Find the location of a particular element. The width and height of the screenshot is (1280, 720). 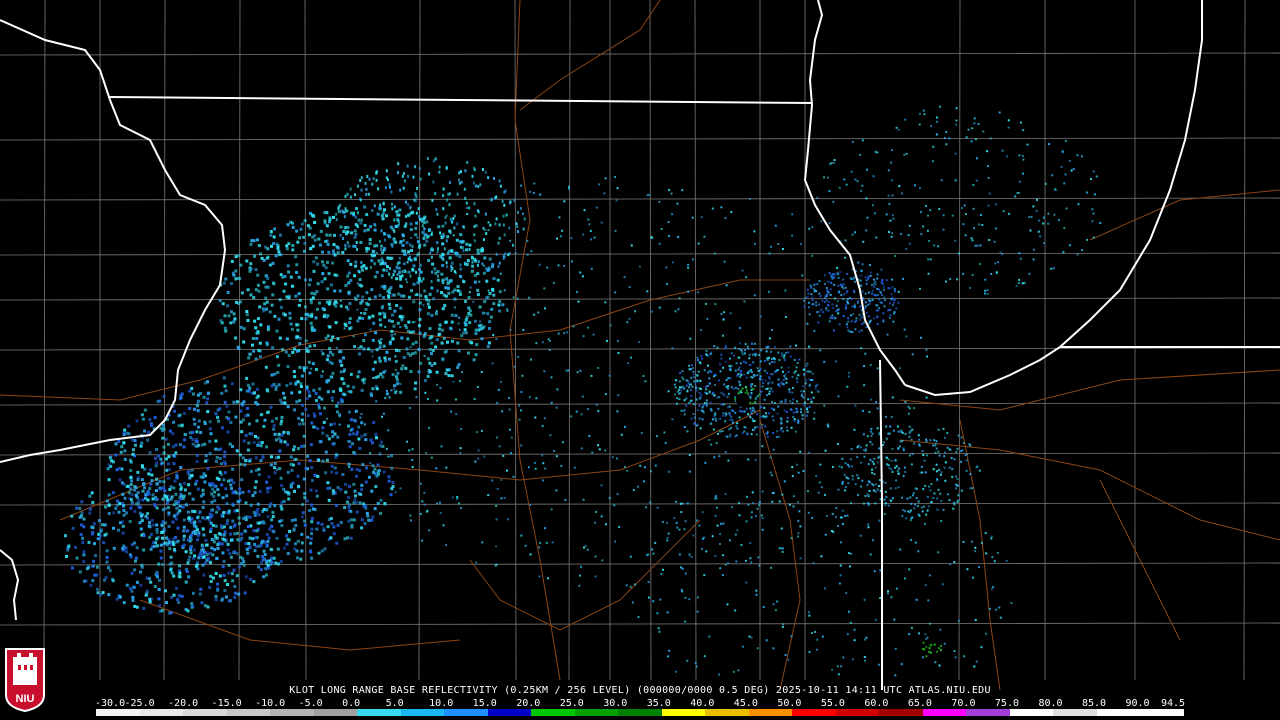

scale-swatch is located at coordinates (1031, 712).